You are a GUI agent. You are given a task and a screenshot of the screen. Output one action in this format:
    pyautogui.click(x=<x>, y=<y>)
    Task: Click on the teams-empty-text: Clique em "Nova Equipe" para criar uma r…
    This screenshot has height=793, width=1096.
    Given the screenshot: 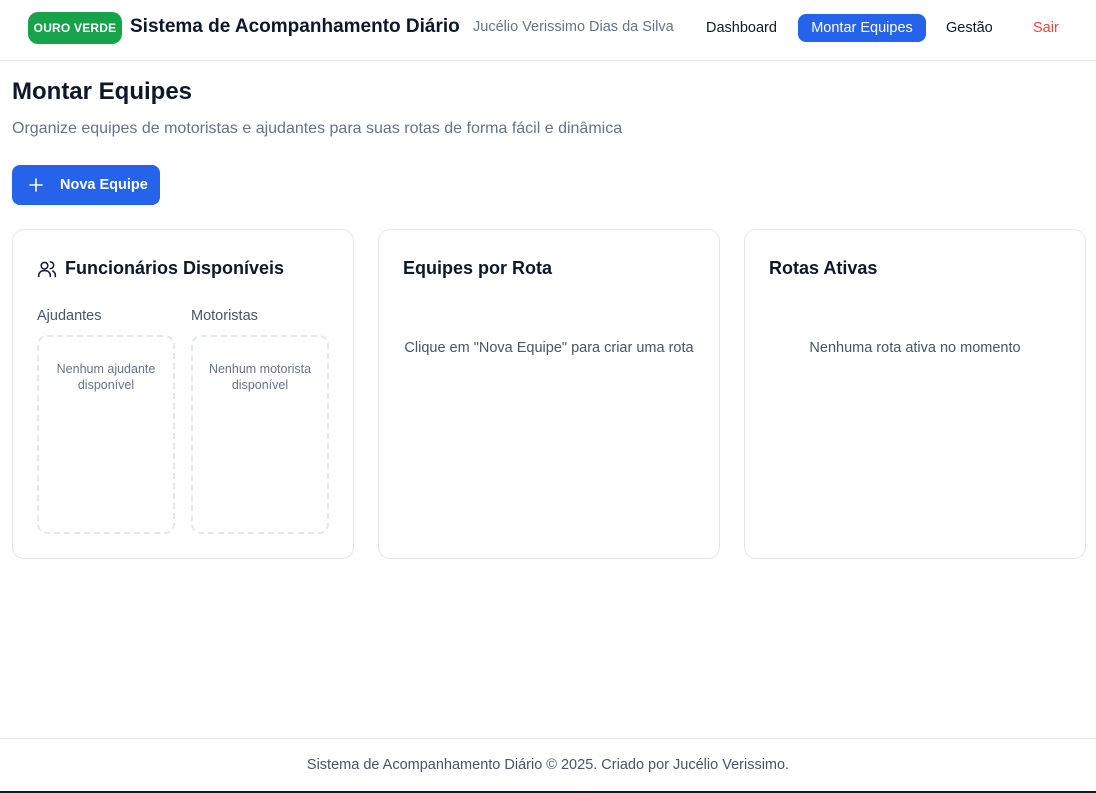 What is the action you would take?
    pyautogui.click(x=549, y=348)
    